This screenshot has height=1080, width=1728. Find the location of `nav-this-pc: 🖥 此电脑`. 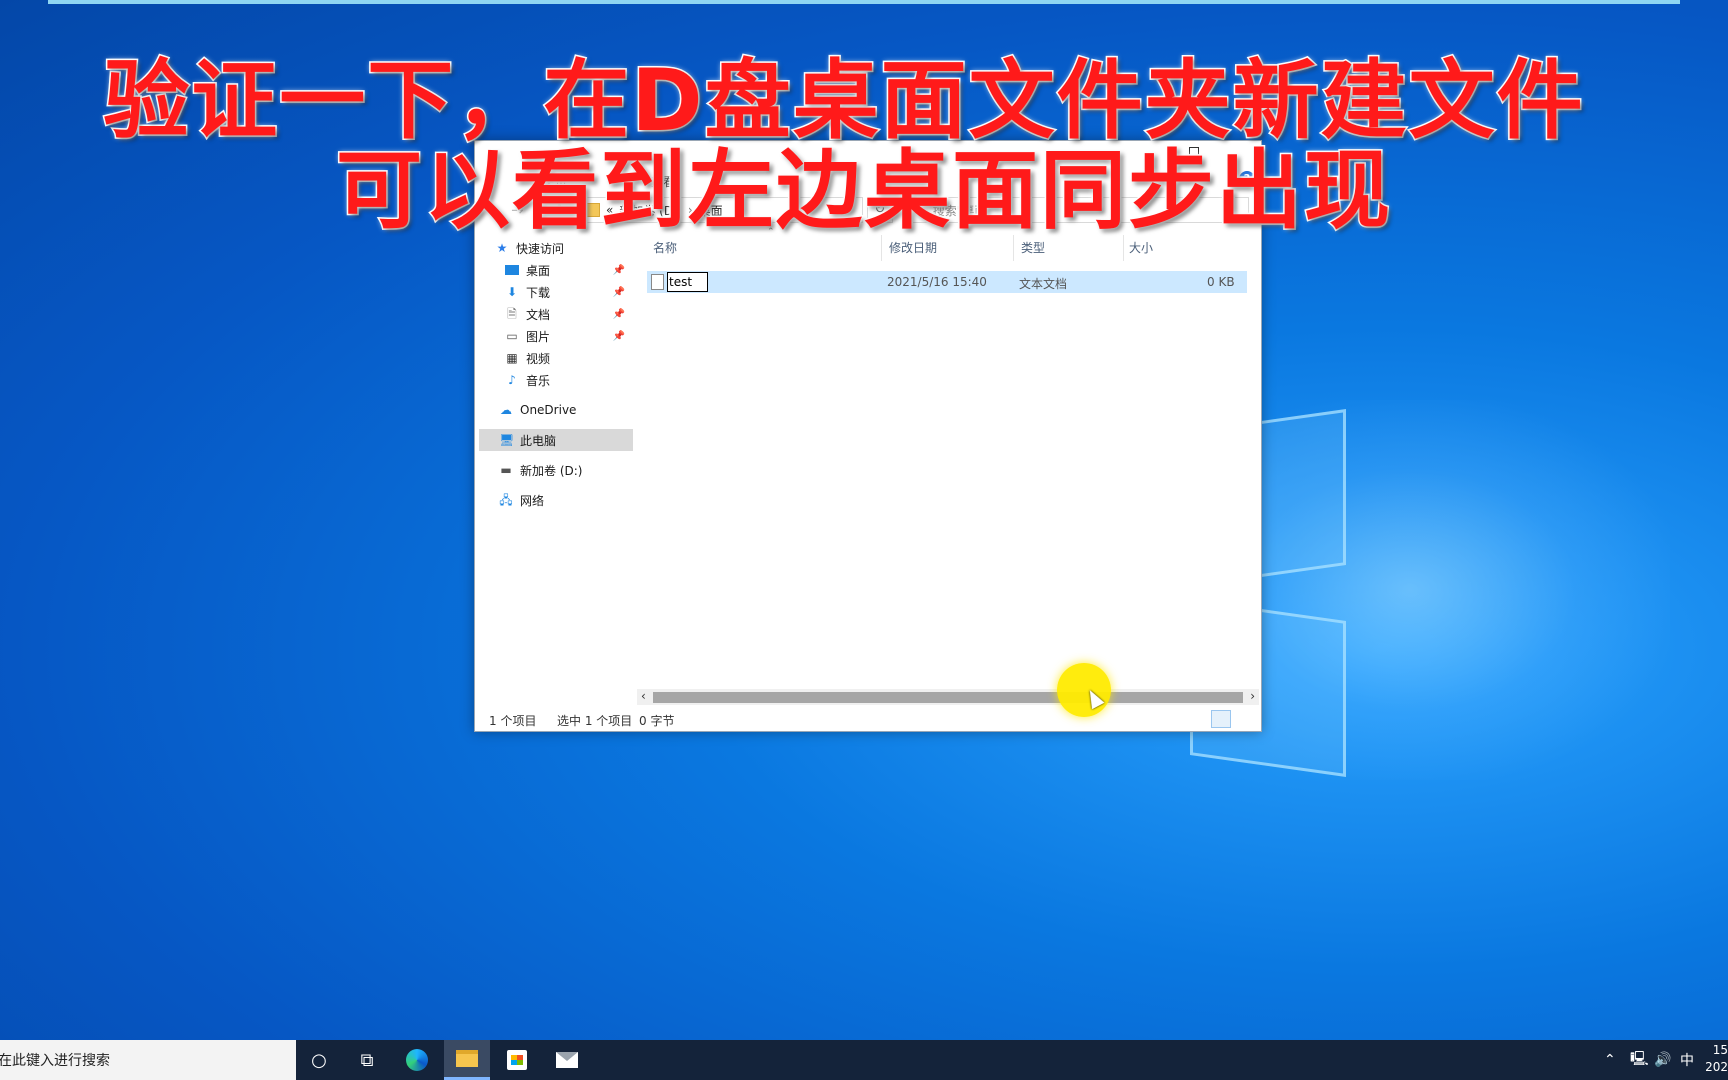

nav-this-pc: 🖥 此电脑 is located at coordinates (556, 440).